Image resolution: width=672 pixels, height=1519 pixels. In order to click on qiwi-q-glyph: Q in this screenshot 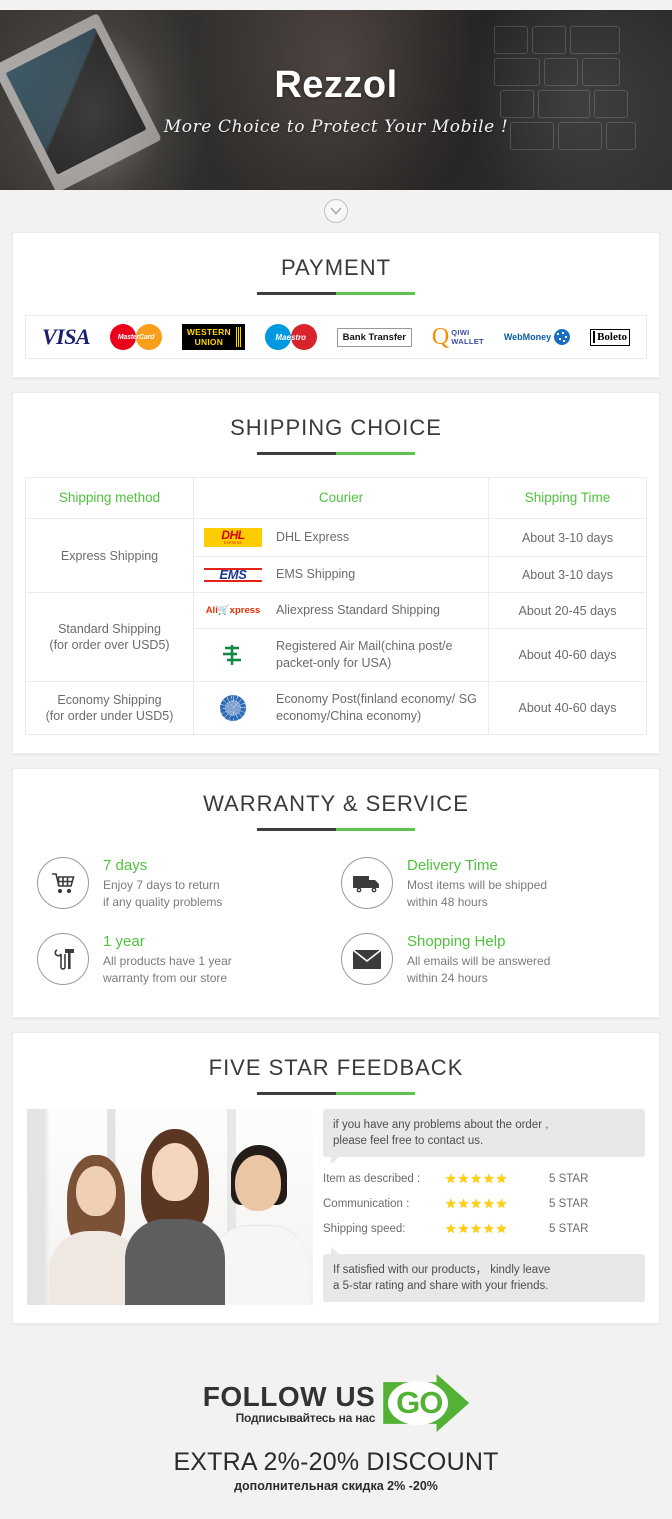, I will do `click(440, 337)`.